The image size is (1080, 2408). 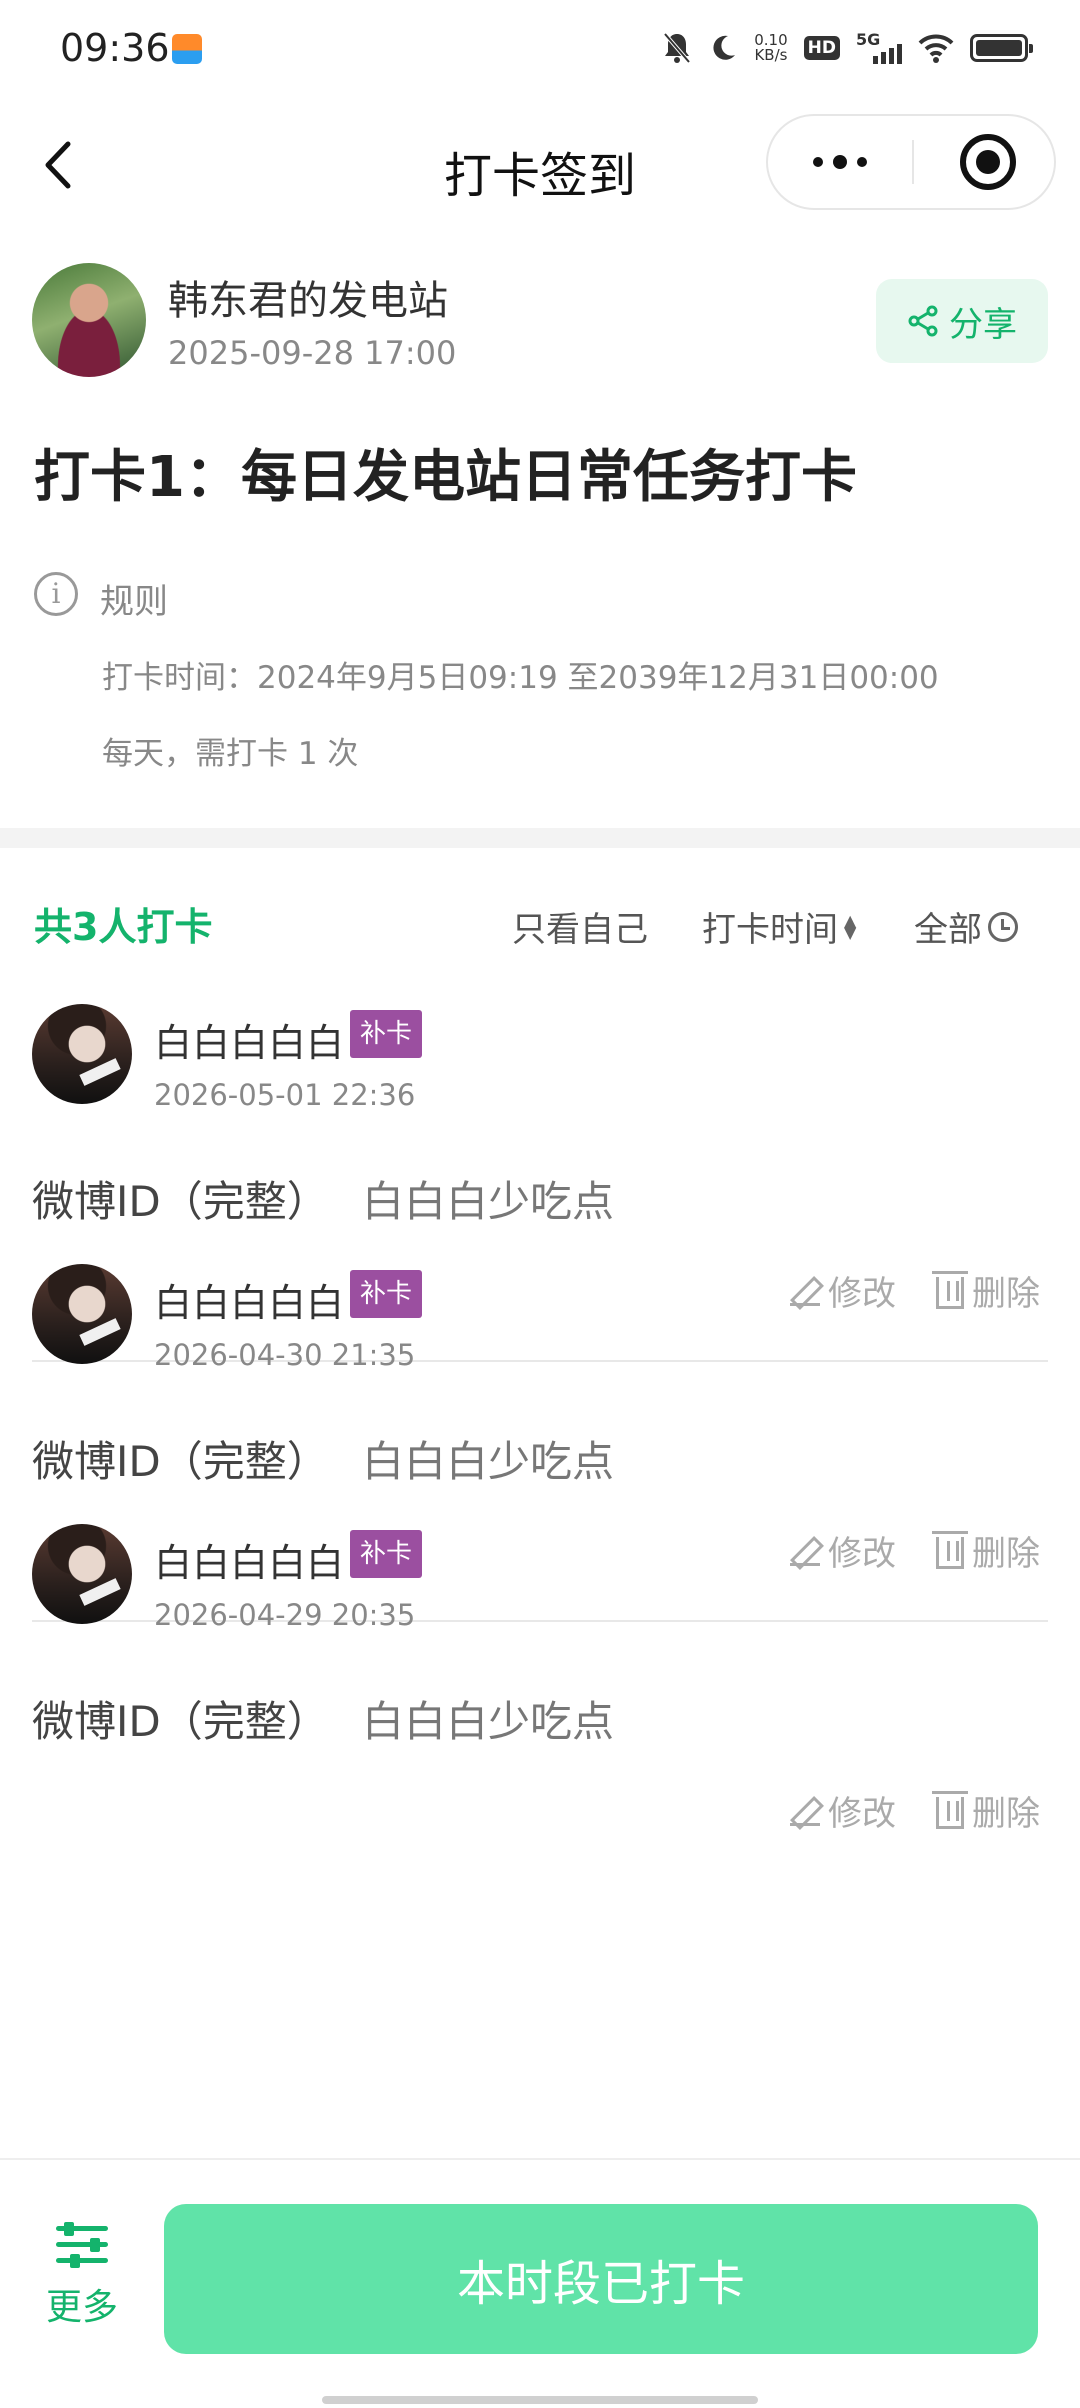 I want to click on share-button: 分享, so click(x=962, y=321).